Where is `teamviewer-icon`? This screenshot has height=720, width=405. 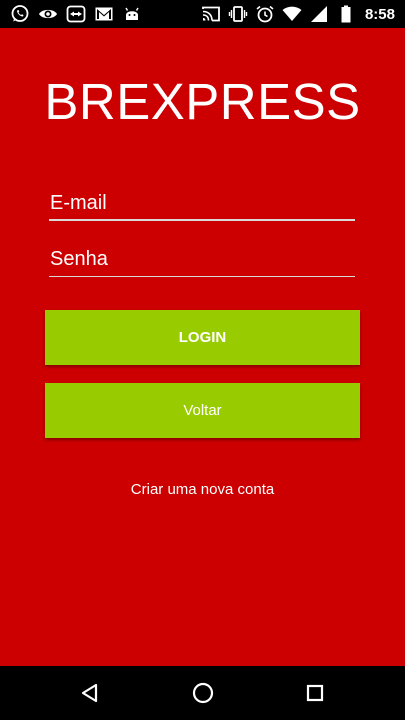 teamviewer-icon is located at coordinates (76, 14).